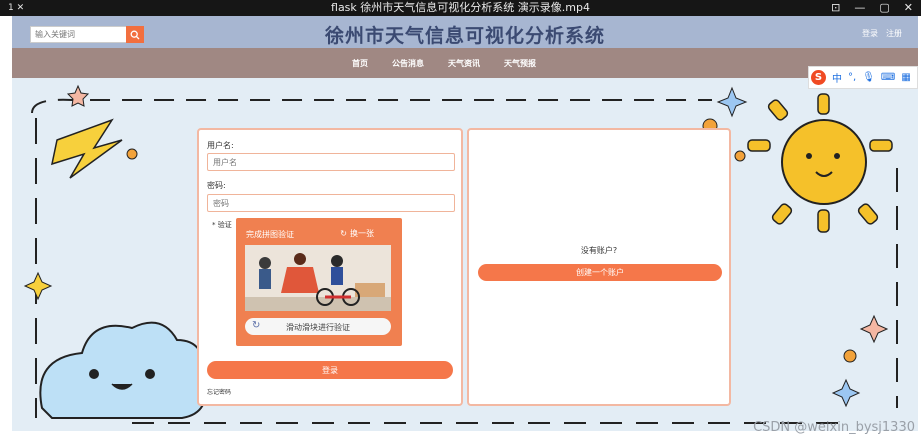  I want to click on video-title: flask 徐州市天气信息可视化分析系统 演示录像.mp4, so click(460, 7).